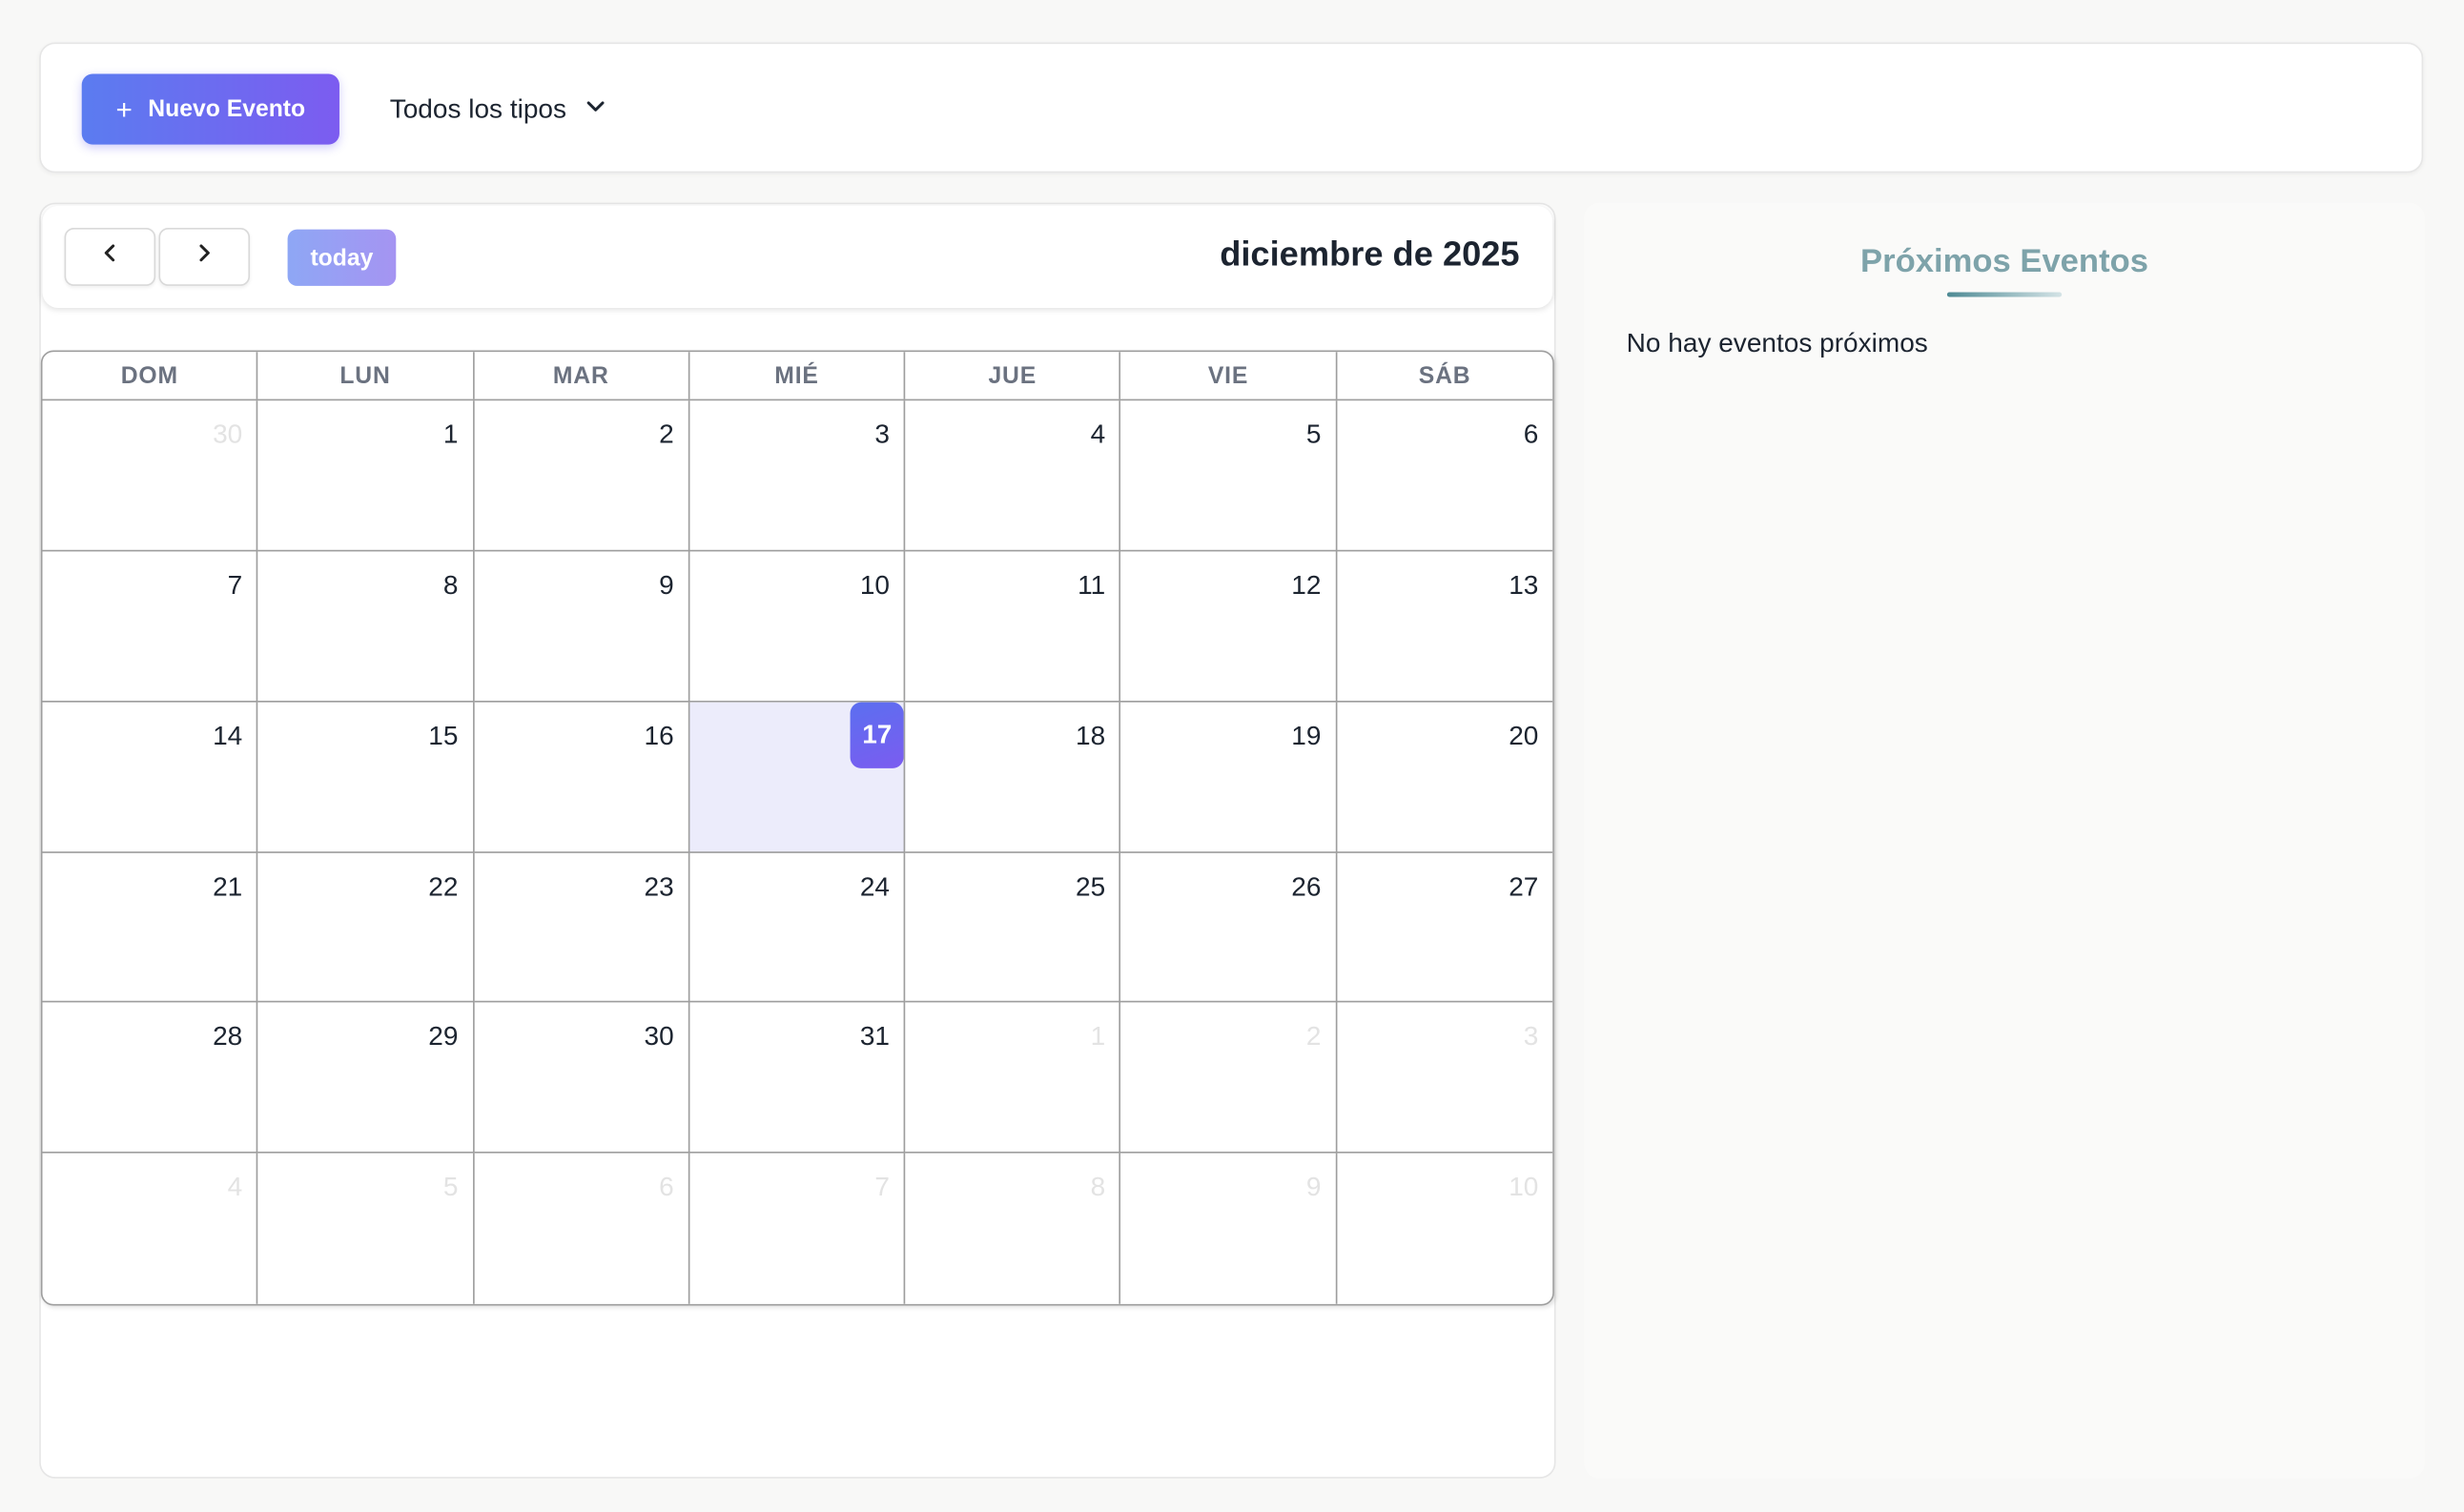  What do you see at coordinates (596, 110) in the screenshot?
I see `chevron-down-icon` at bounding box center [596, 110].